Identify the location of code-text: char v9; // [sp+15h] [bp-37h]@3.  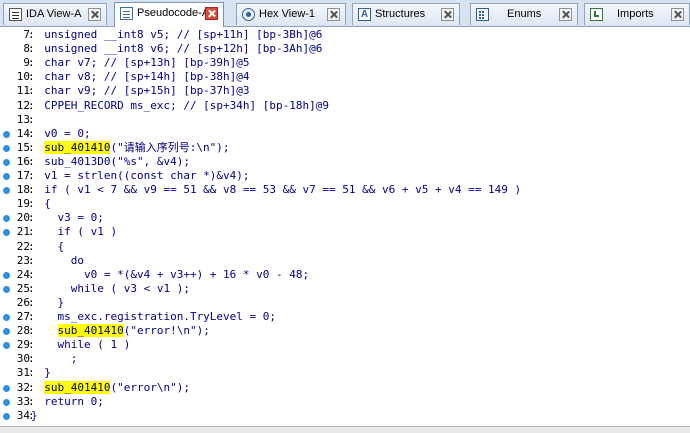
(140, 91).